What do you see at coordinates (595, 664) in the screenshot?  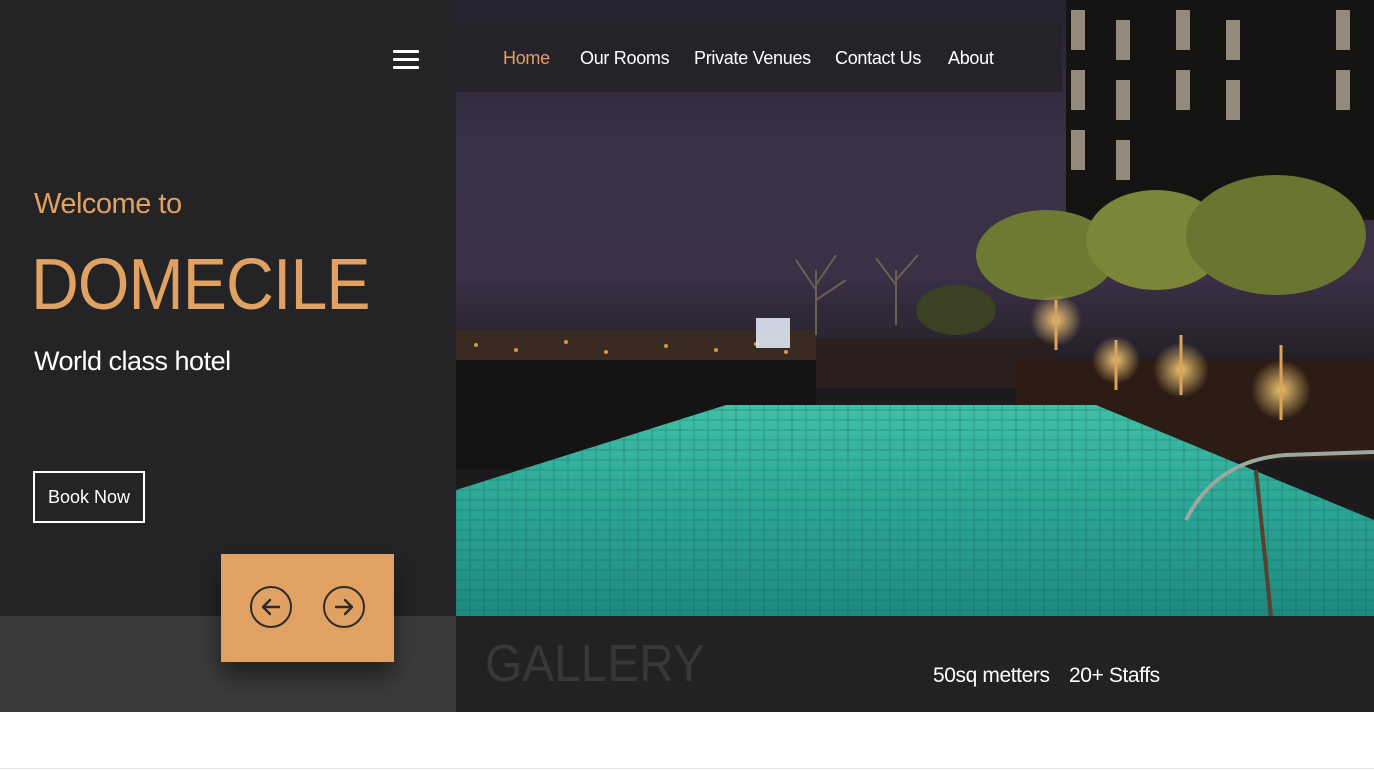 I see `gallery-heading: GALLERY` at bounding box center [595, 664].